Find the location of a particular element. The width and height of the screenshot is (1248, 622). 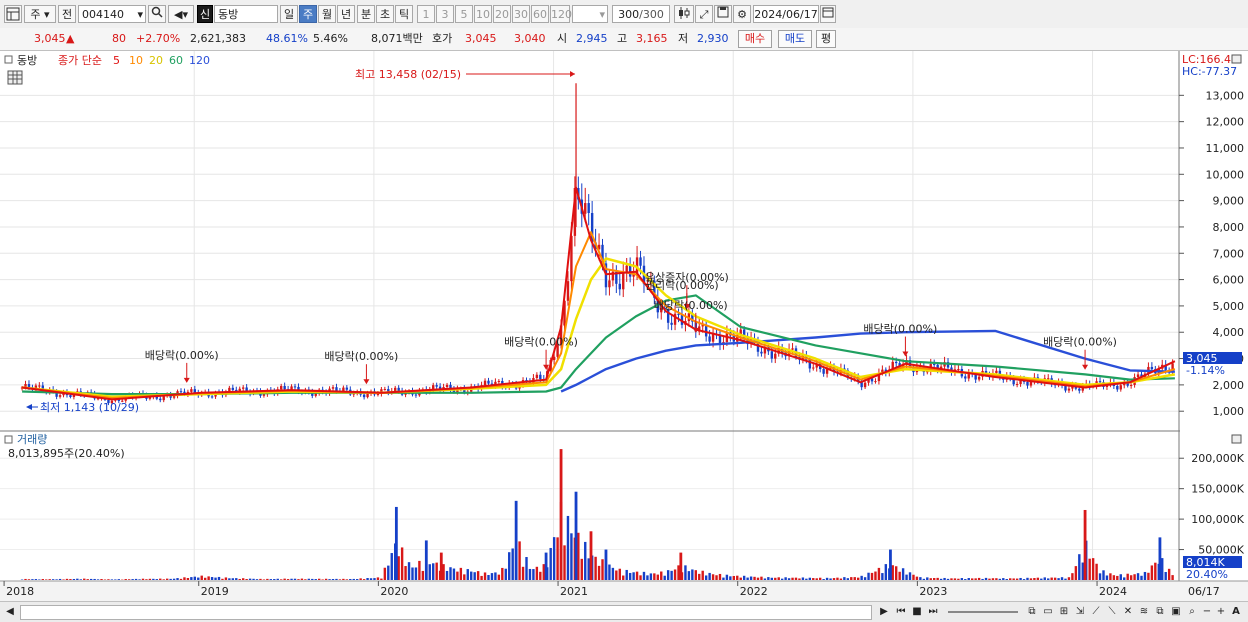

interval-5: 5 is located at coordinates (464, 14).